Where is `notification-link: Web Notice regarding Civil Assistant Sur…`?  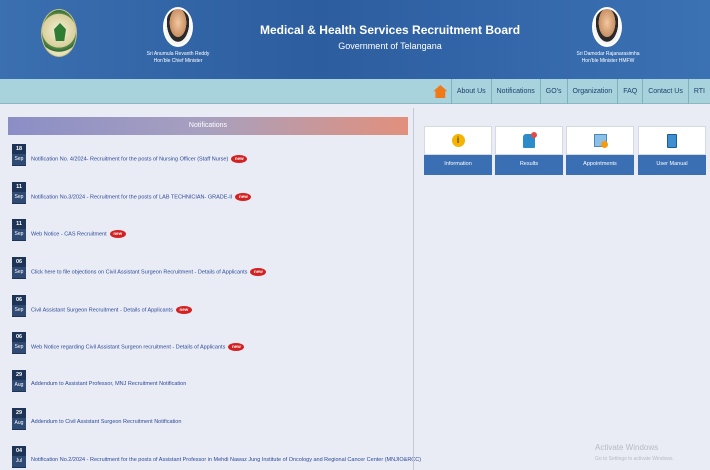 notification-link: Web Notice regarding Civil Assistant Sur… is located at coordinates (128, 348).